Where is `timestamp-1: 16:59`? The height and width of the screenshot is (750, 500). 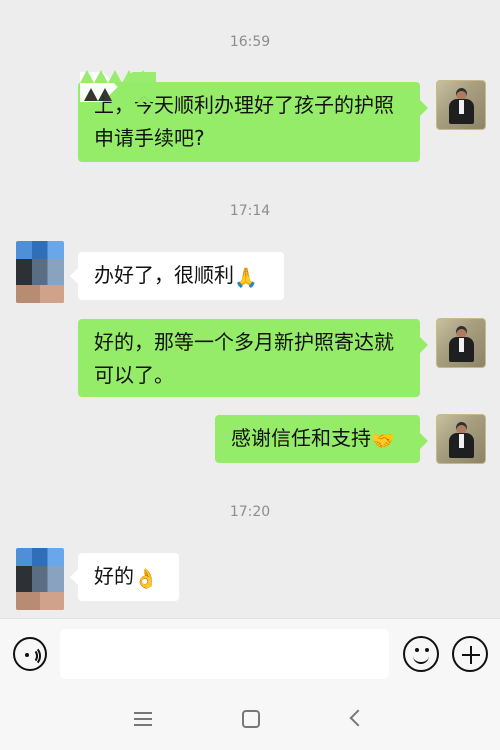
timestamp-1: 16:59 is located at coordinates (250, 42).